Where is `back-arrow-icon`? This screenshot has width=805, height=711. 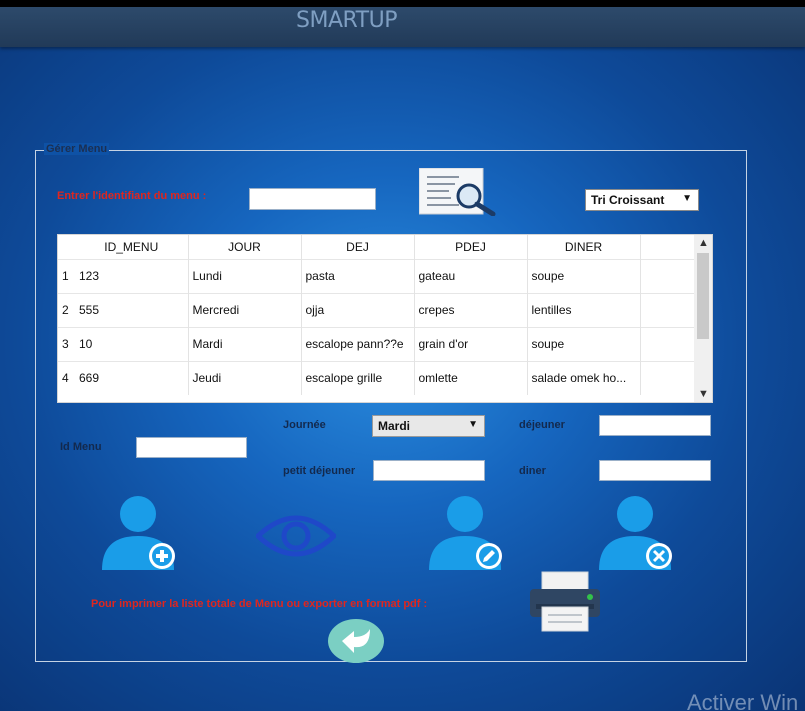
back-arrow-icon is located at coordinates (356, 641).